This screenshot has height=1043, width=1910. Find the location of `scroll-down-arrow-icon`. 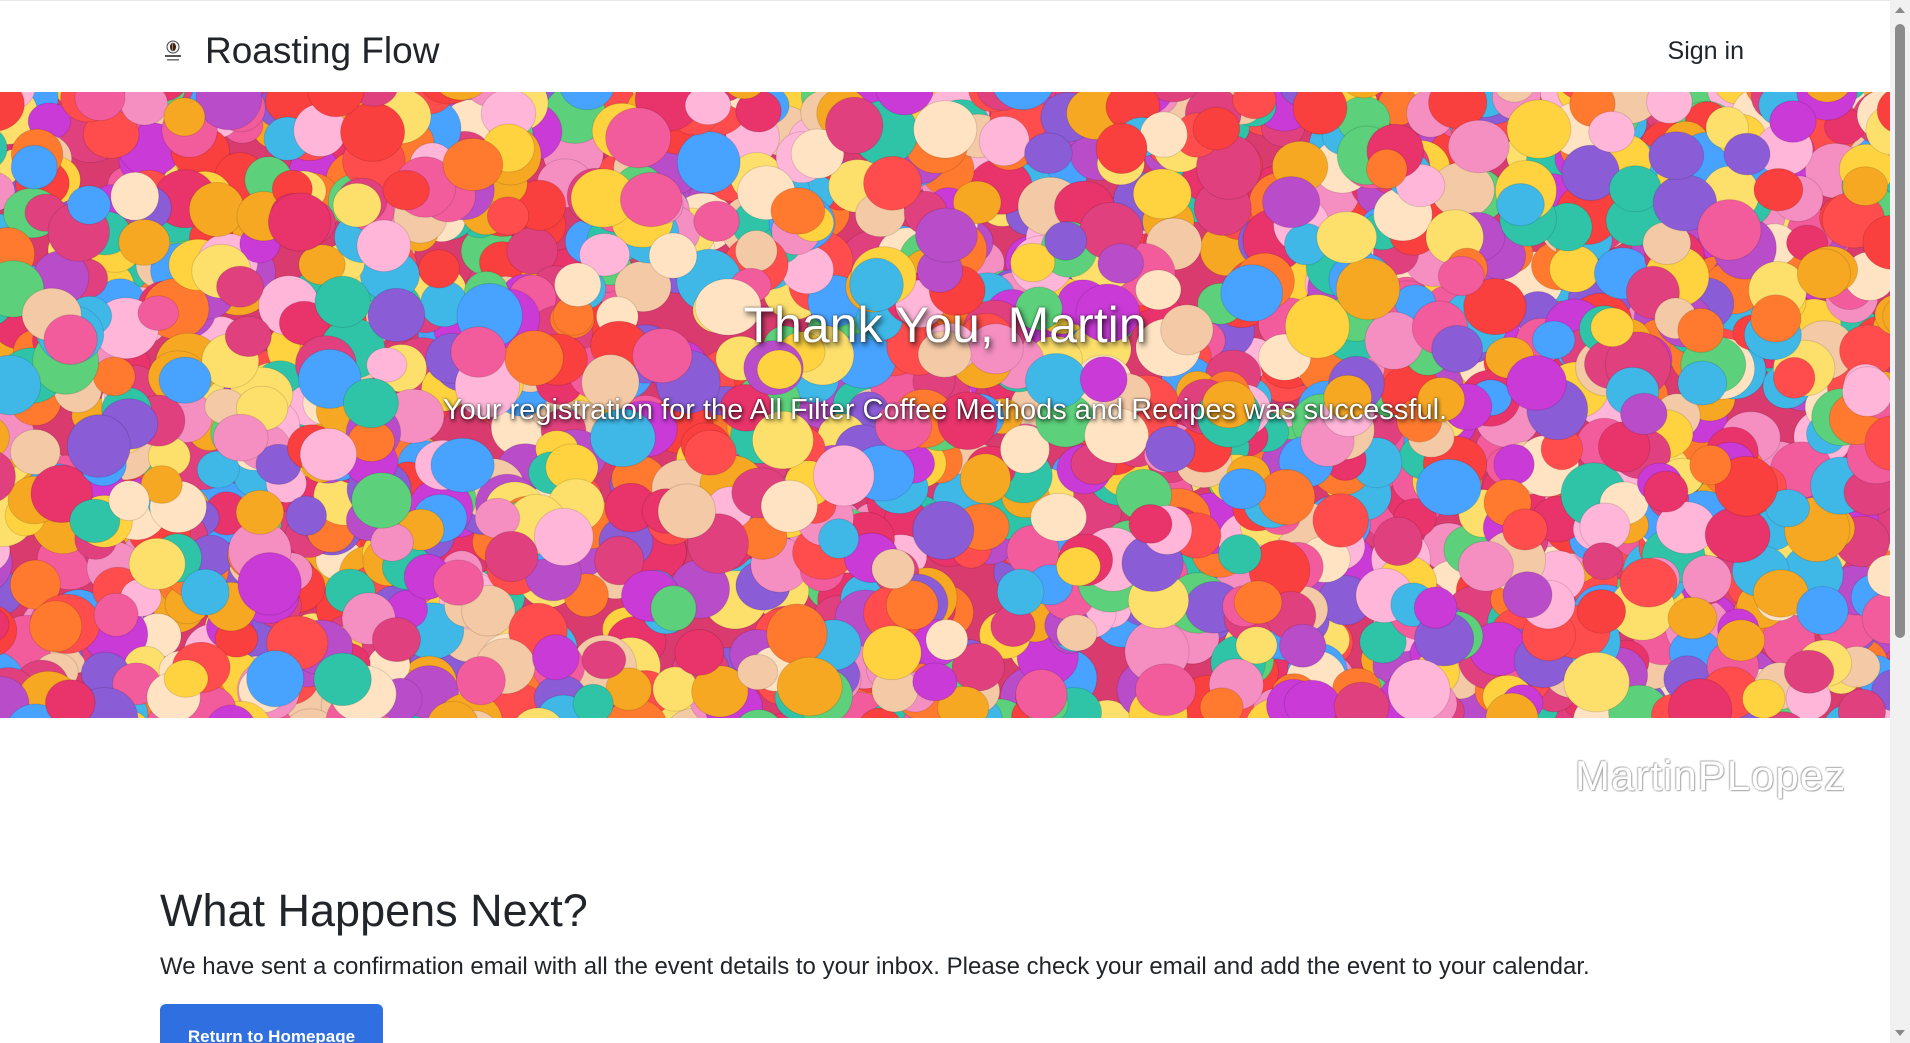

scroll-down-arrow-icon is located at coordinates (1900, 1033).